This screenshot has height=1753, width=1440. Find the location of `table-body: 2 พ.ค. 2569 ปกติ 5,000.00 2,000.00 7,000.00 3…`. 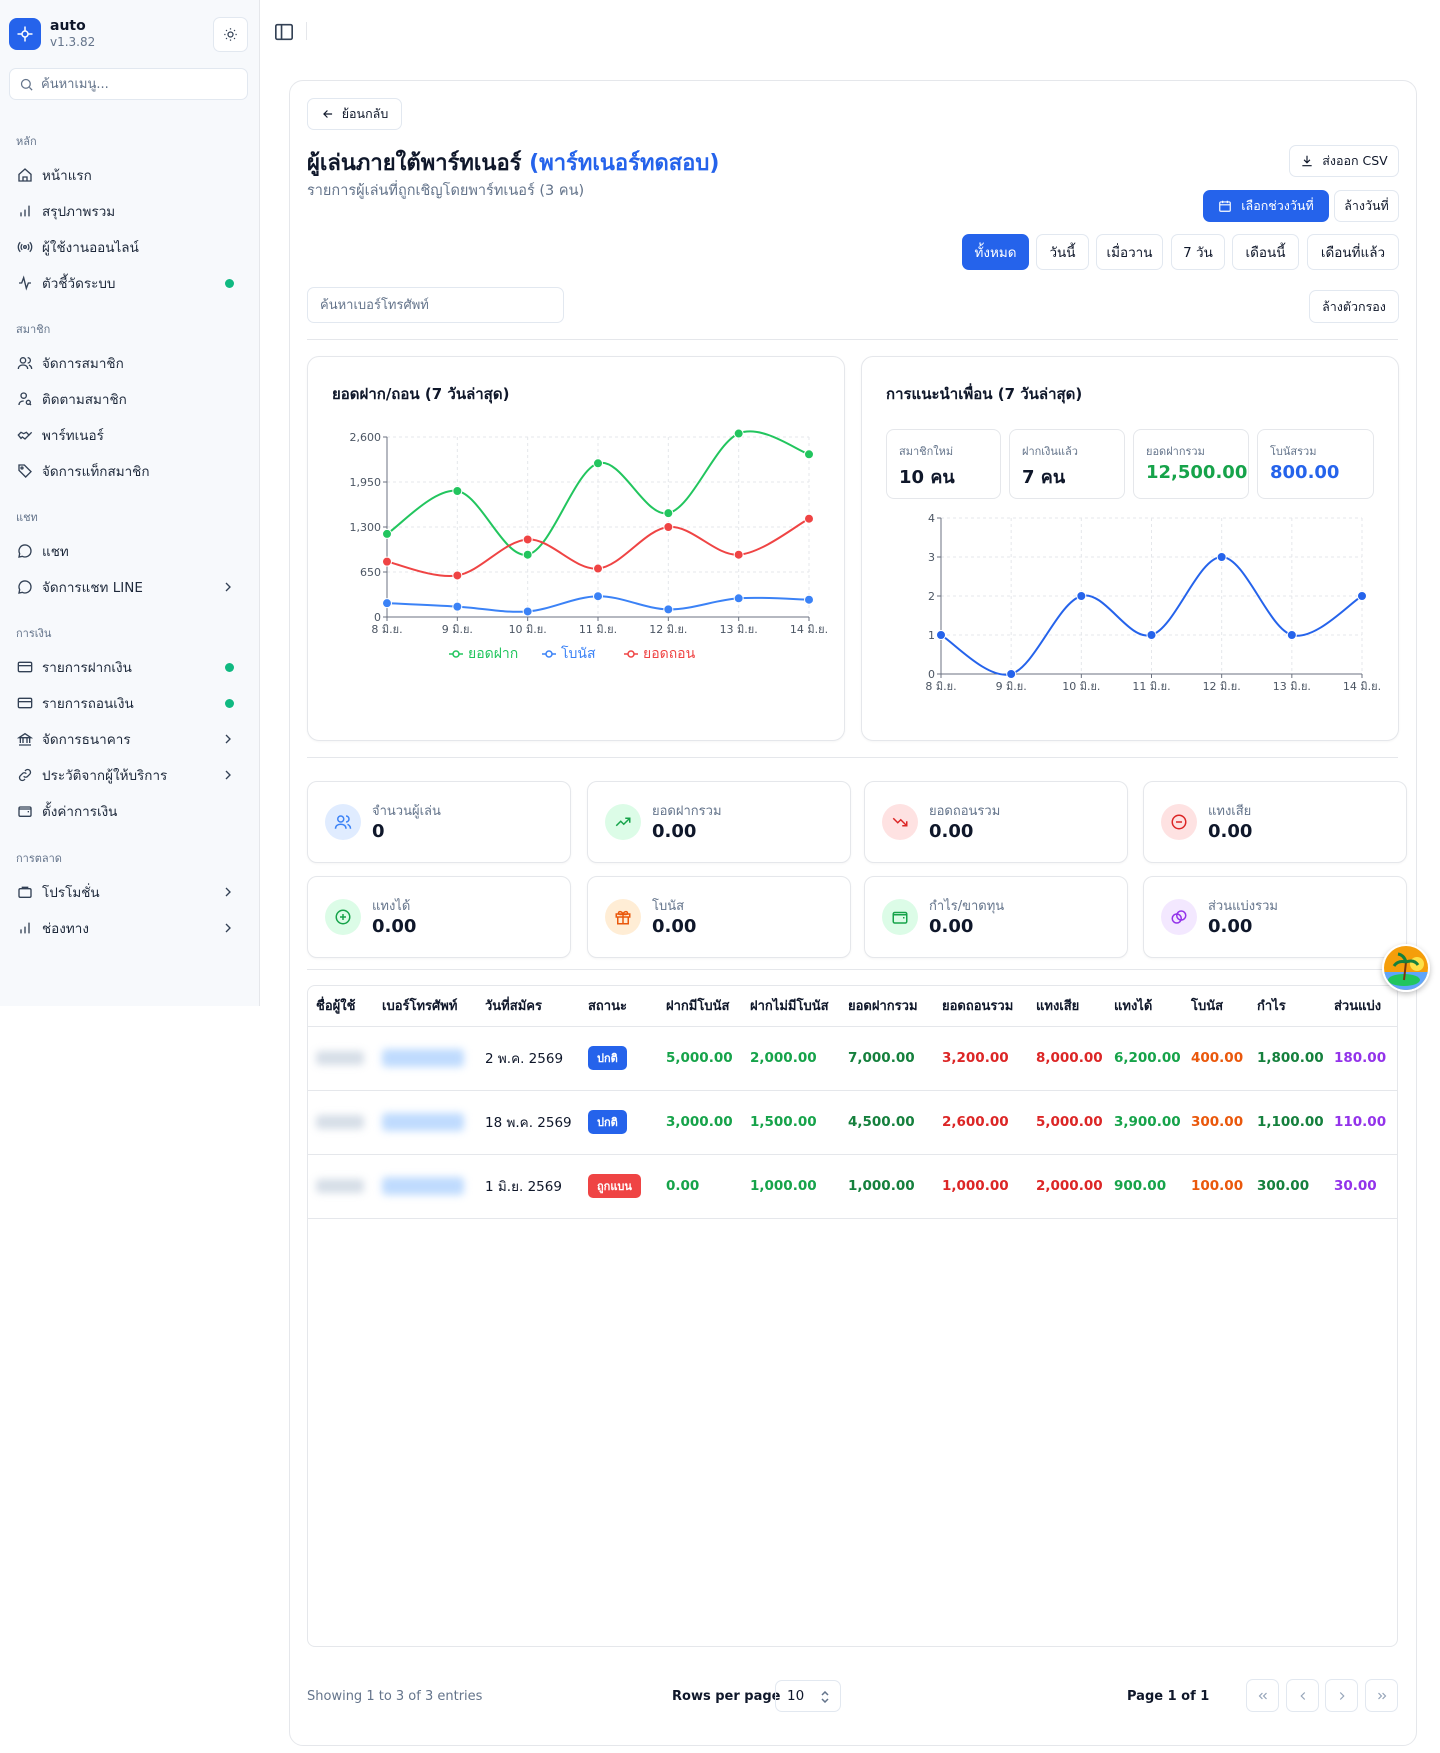

table-body: 2 พ.ค. 2569 ปกติ 5,000.00 2,000.00 7,000.00 3… is located at coordinates (852, 1122).